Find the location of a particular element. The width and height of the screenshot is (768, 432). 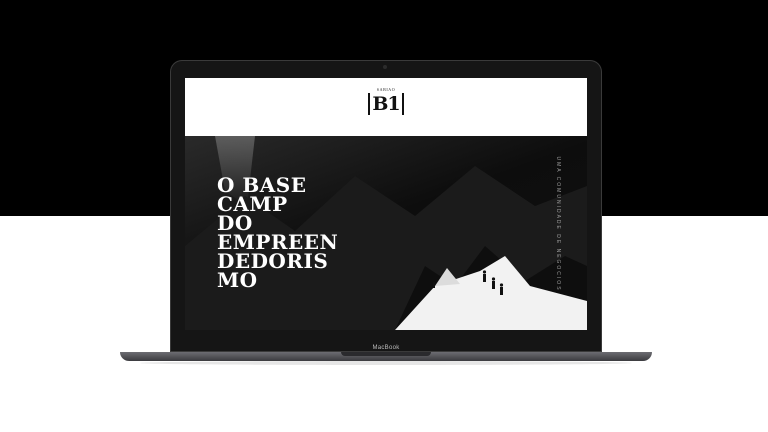

headline-line: MO is located at coordinates (237, 280).